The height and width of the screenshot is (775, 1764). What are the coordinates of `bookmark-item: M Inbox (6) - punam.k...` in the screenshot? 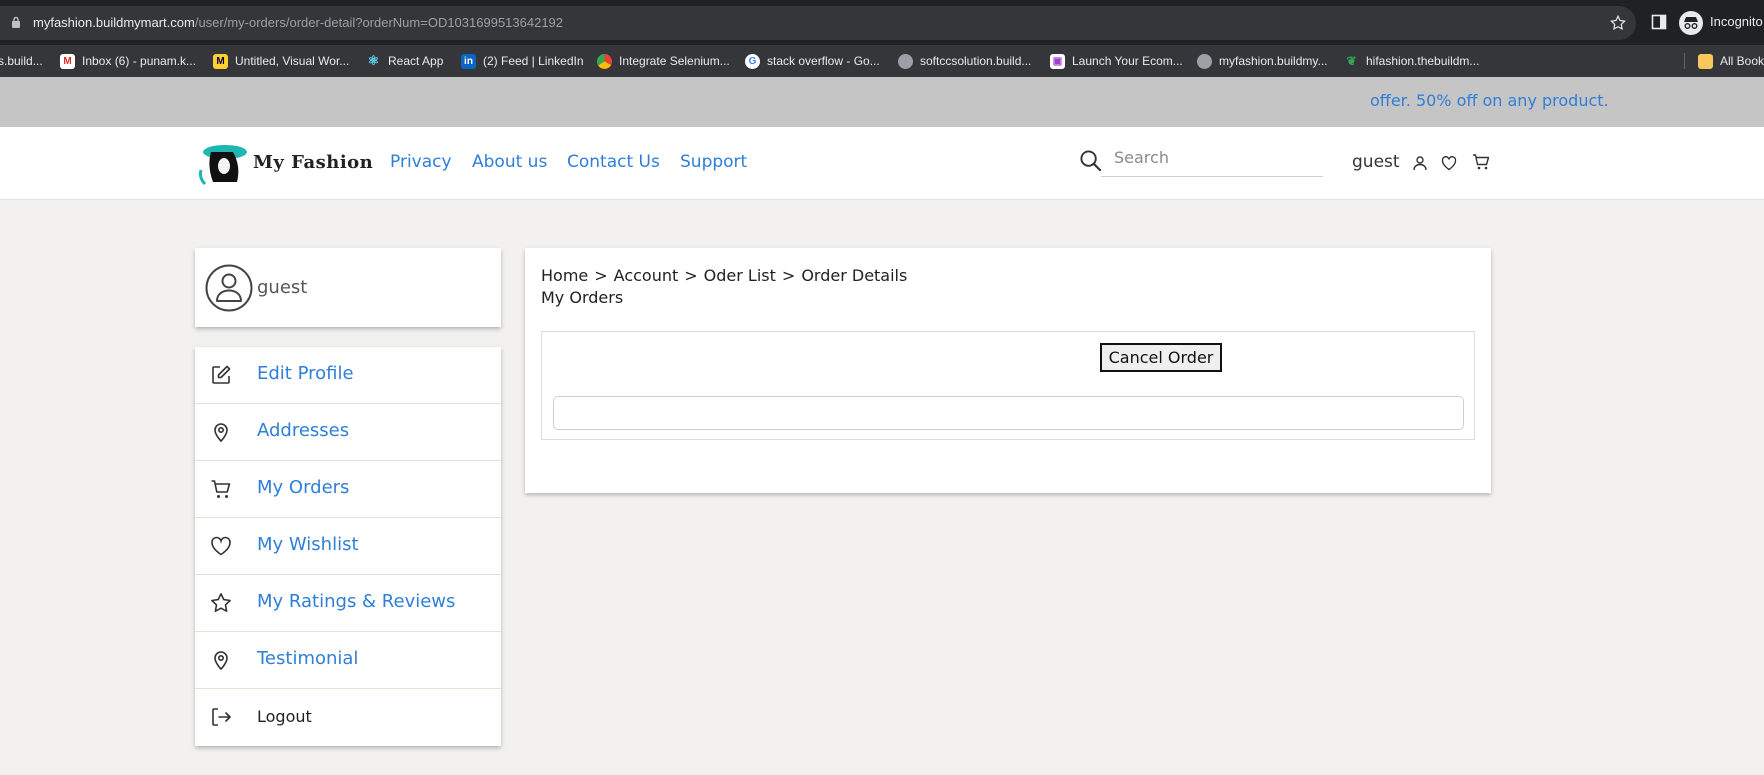 It's located at (128, 61).